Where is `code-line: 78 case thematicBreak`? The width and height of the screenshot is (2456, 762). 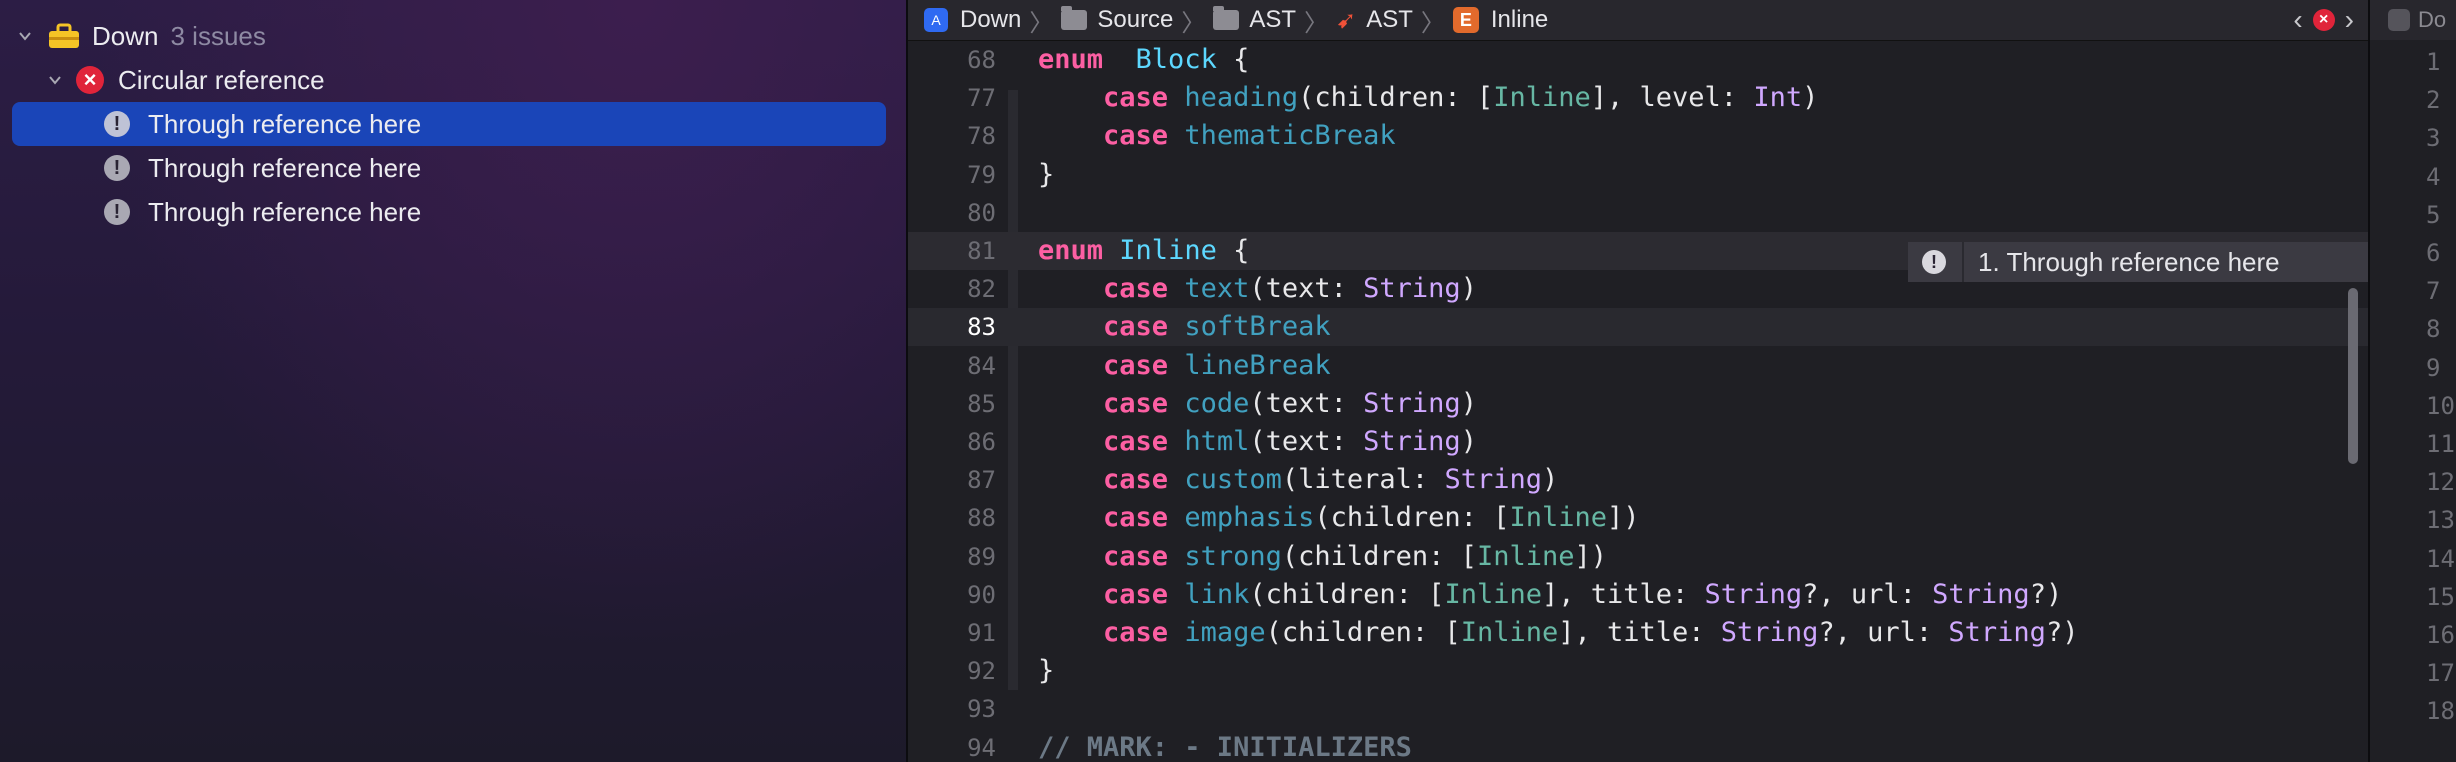
code-line: 78 case thematicBreak is located at coordinates (1638, 136).